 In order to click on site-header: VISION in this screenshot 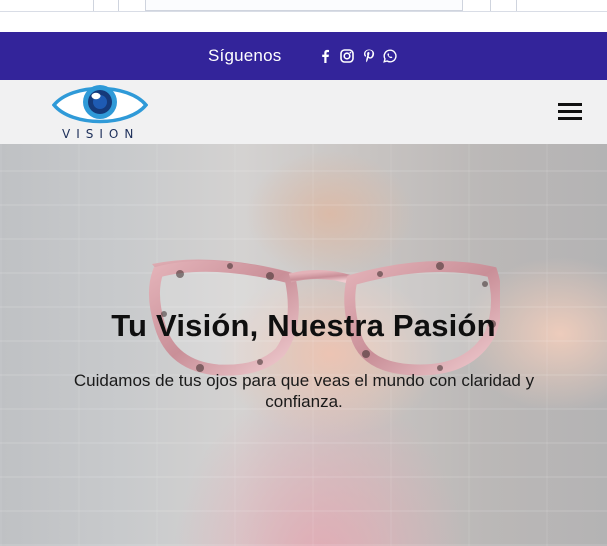, I will do `click(303, 112)`.